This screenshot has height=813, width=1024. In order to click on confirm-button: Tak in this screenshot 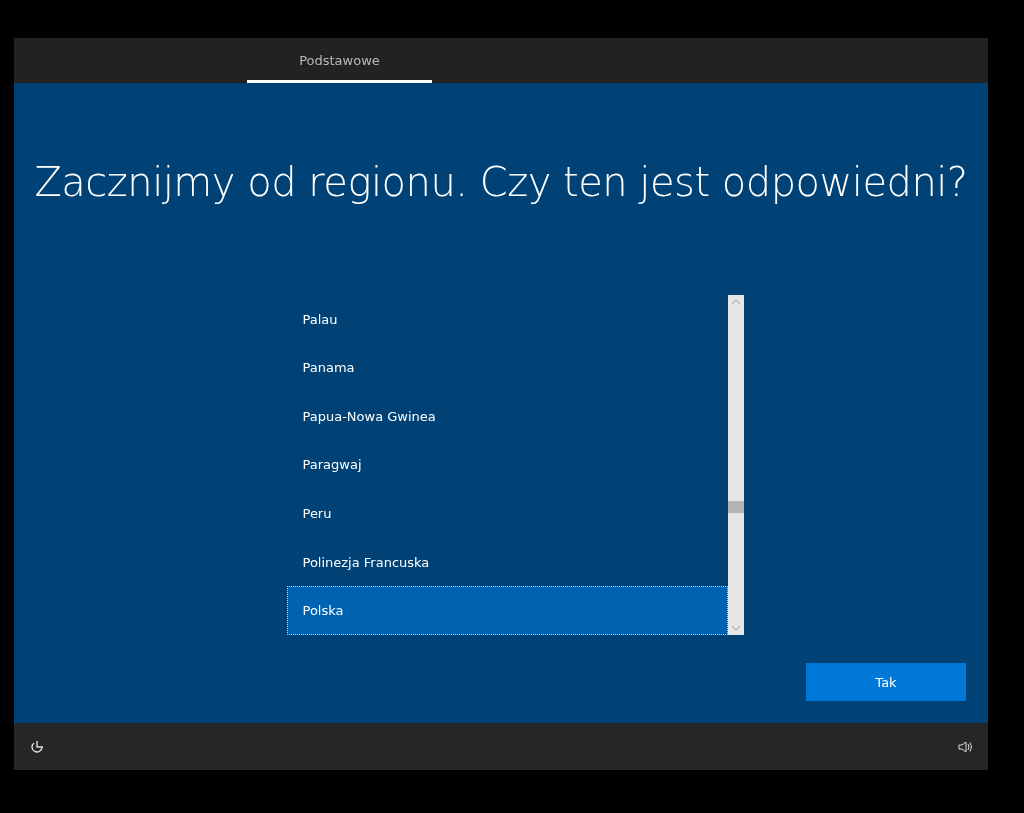, I will do `click(886, 682)`.